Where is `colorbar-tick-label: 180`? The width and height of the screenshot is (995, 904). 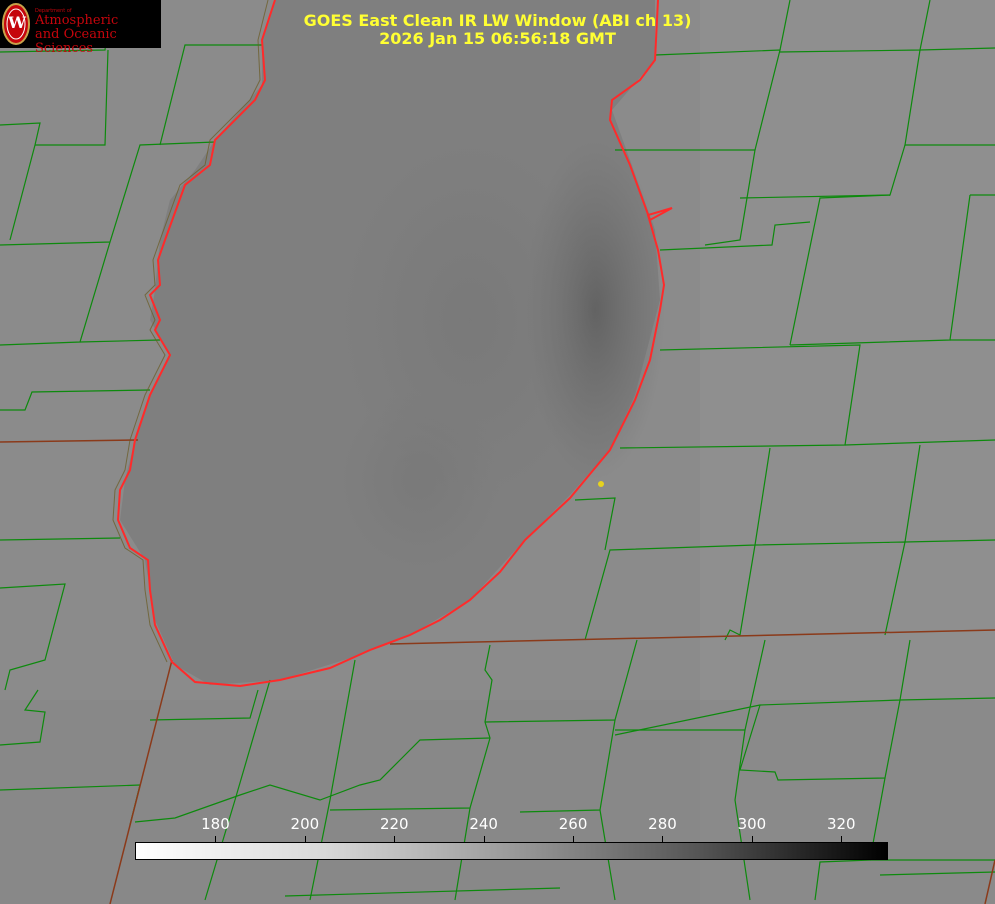 colorbar-tick-label: 180 is located at coordinates (215, 824).